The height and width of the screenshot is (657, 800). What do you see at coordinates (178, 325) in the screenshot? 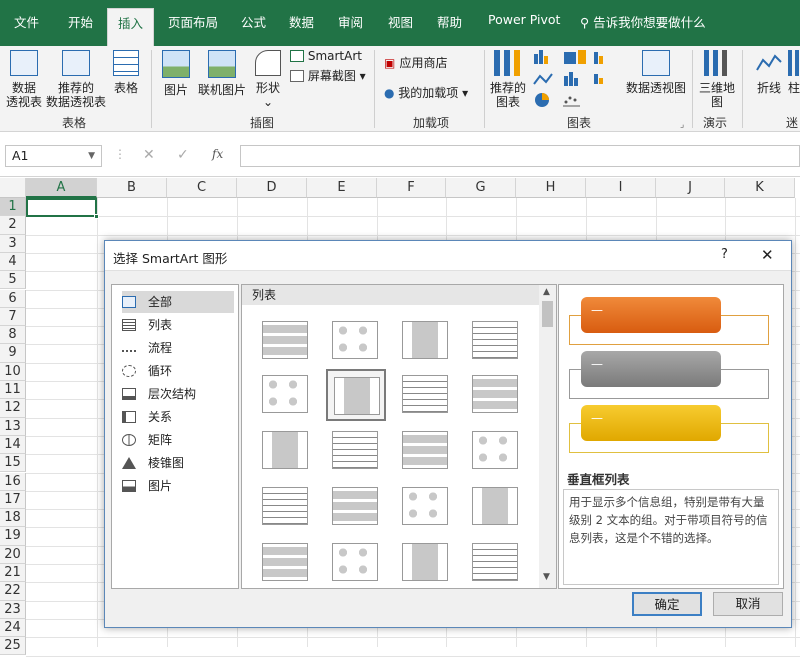
I see `category-list-item: 列表` at bounding box center [178, 325].